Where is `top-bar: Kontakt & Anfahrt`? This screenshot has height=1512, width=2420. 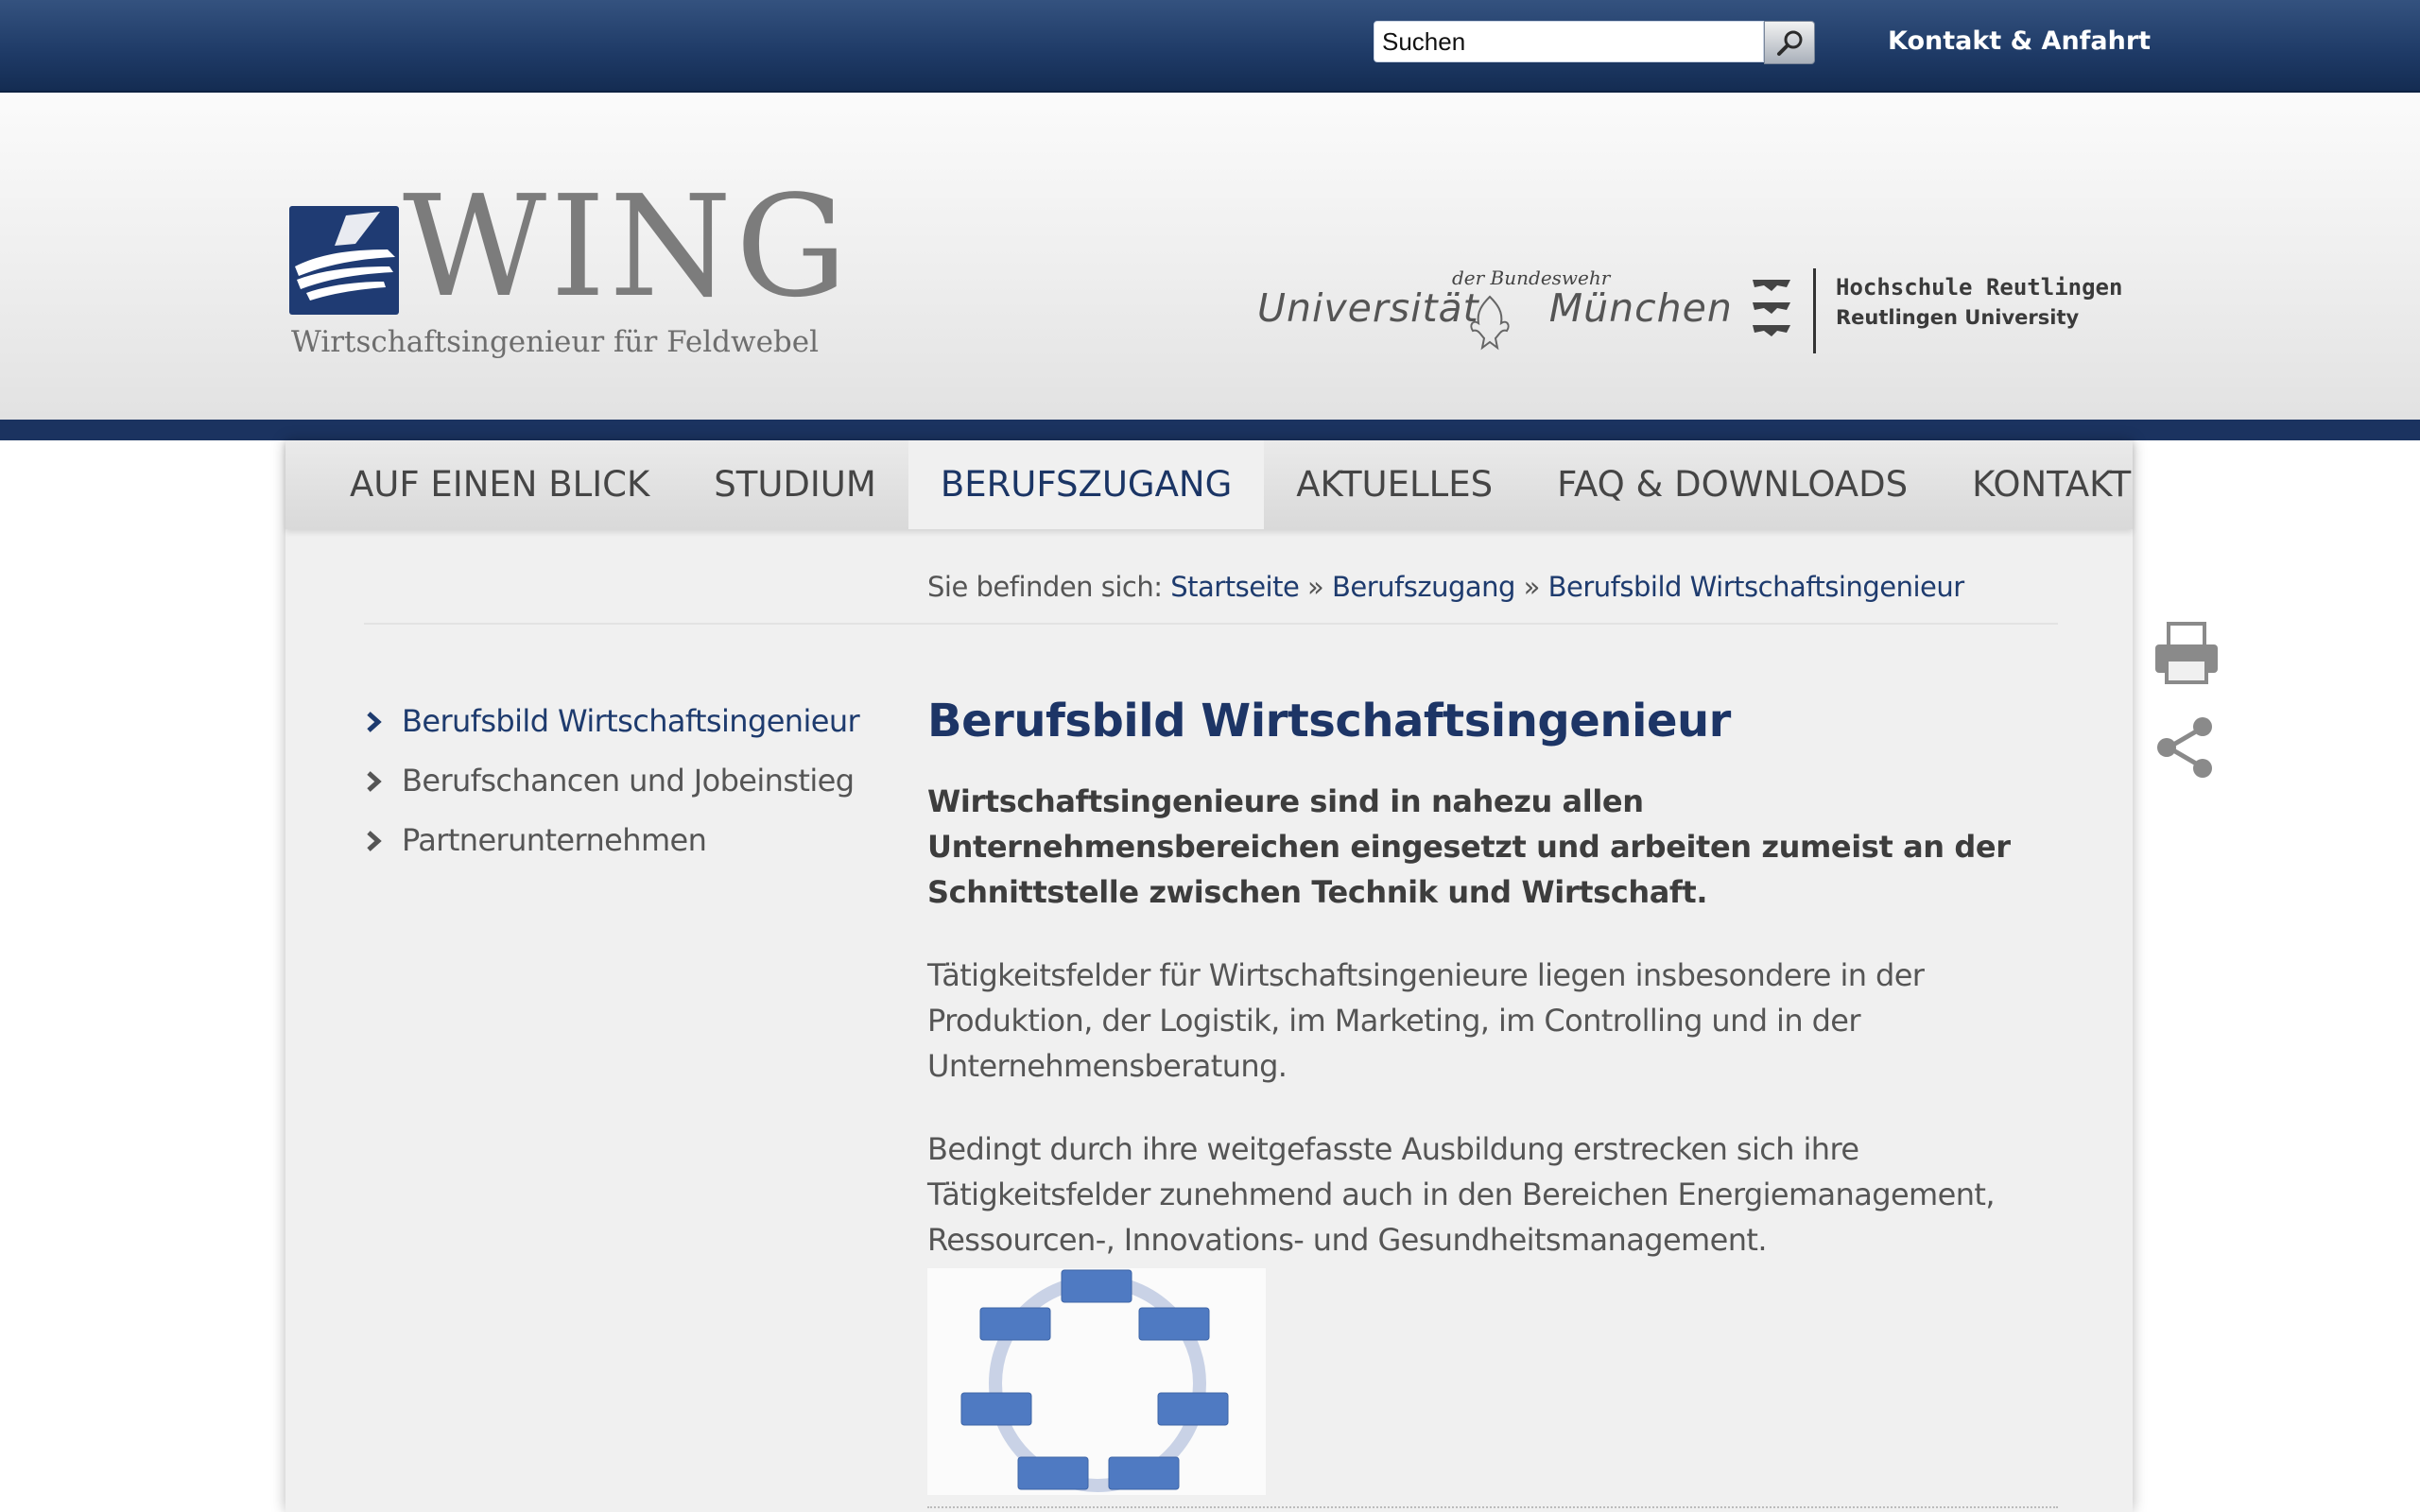 top-bar: Kontakt & Anfahrt is located at coordinates (1210, 46).